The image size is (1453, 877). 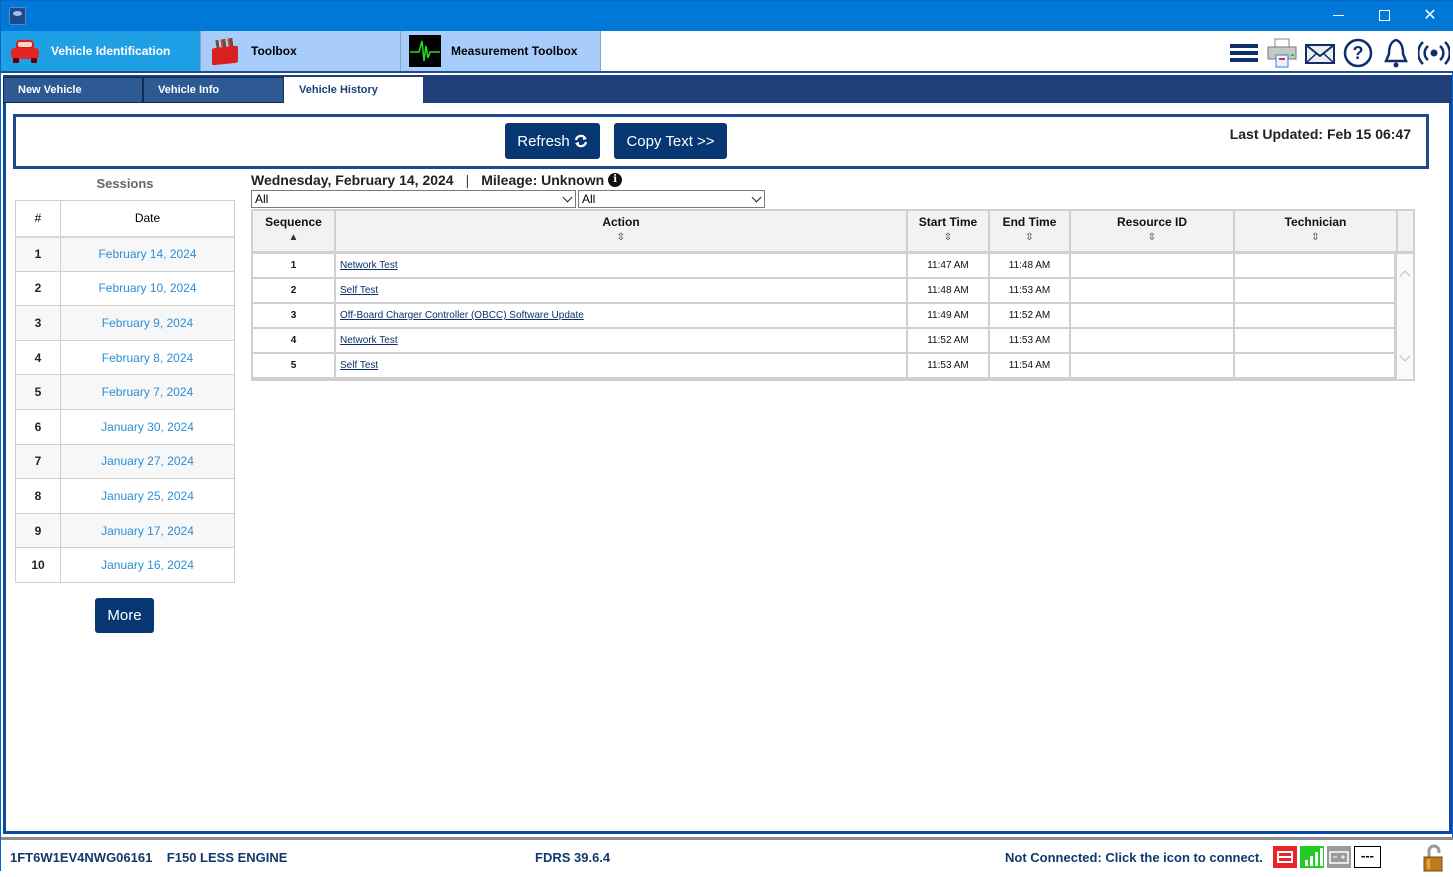 I want to click on session-date-link: February 14, 2024, so click(x=147, y=254).